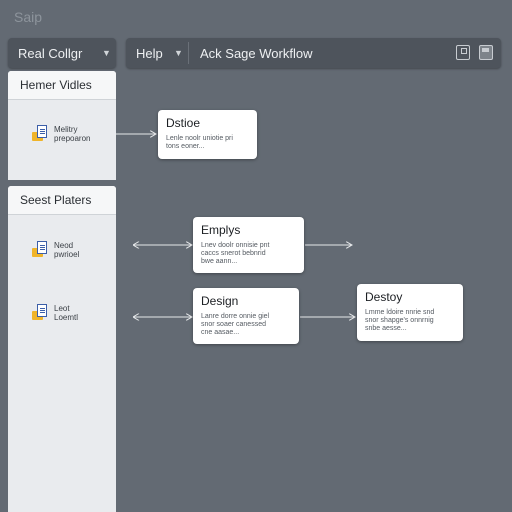 The width and height of the screenshot is (512, 512). I want to click on node-title: Destoy, so click(384, 297).